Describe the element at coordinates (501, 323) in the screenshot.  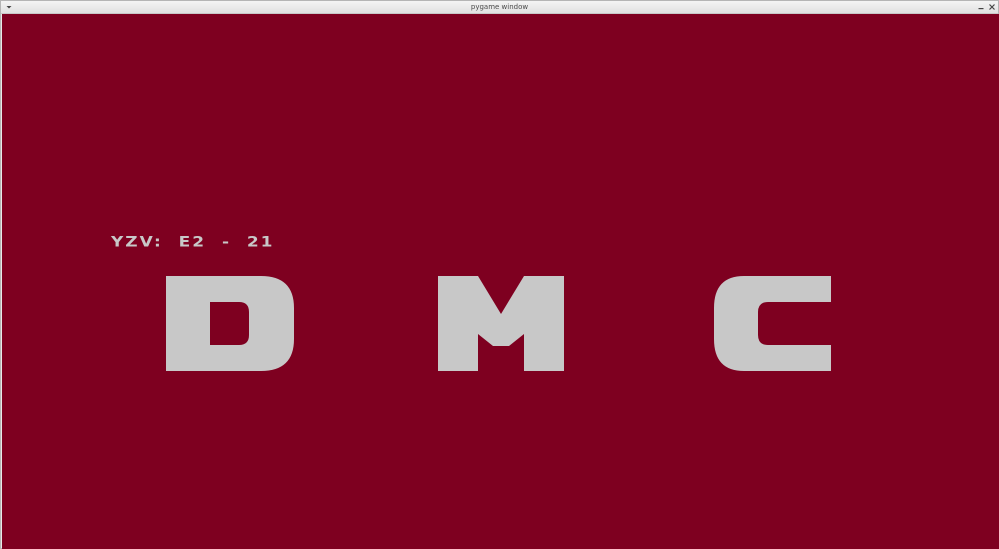
I see `letter-m` at that location.